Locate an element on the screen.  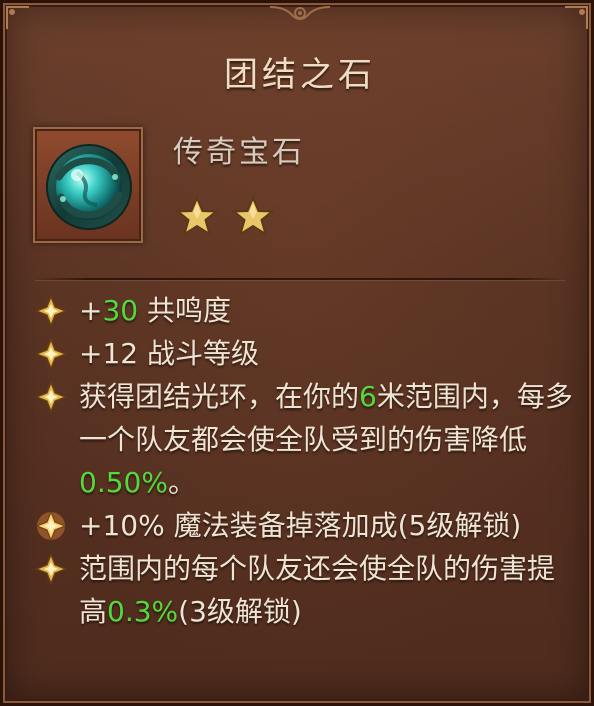
item-icon-frame is located at coordinates (88, 185).